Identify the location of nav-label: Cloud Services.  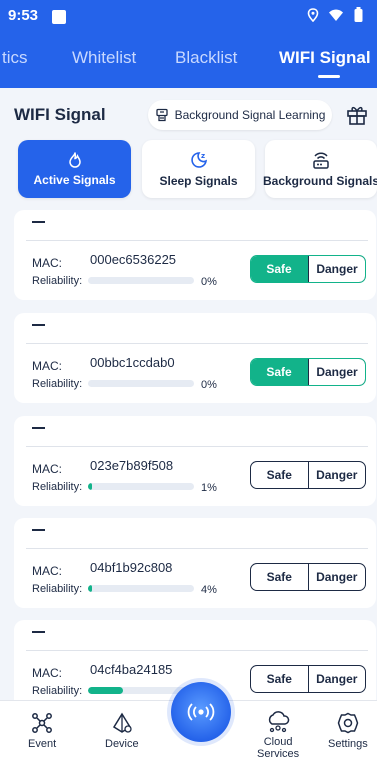
(278, 748).